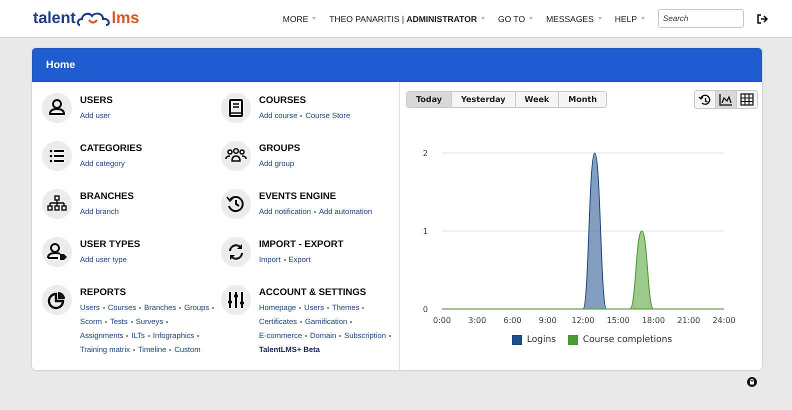  Describe the element at coordinates (236, 156) in the screenshot. I see `group-icon` at that location.